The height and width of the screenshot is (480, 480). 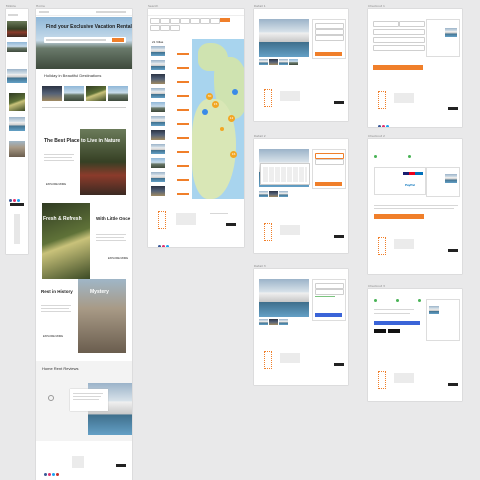 I want to click on frame-label-search: Search, so click(x=153, y=6).